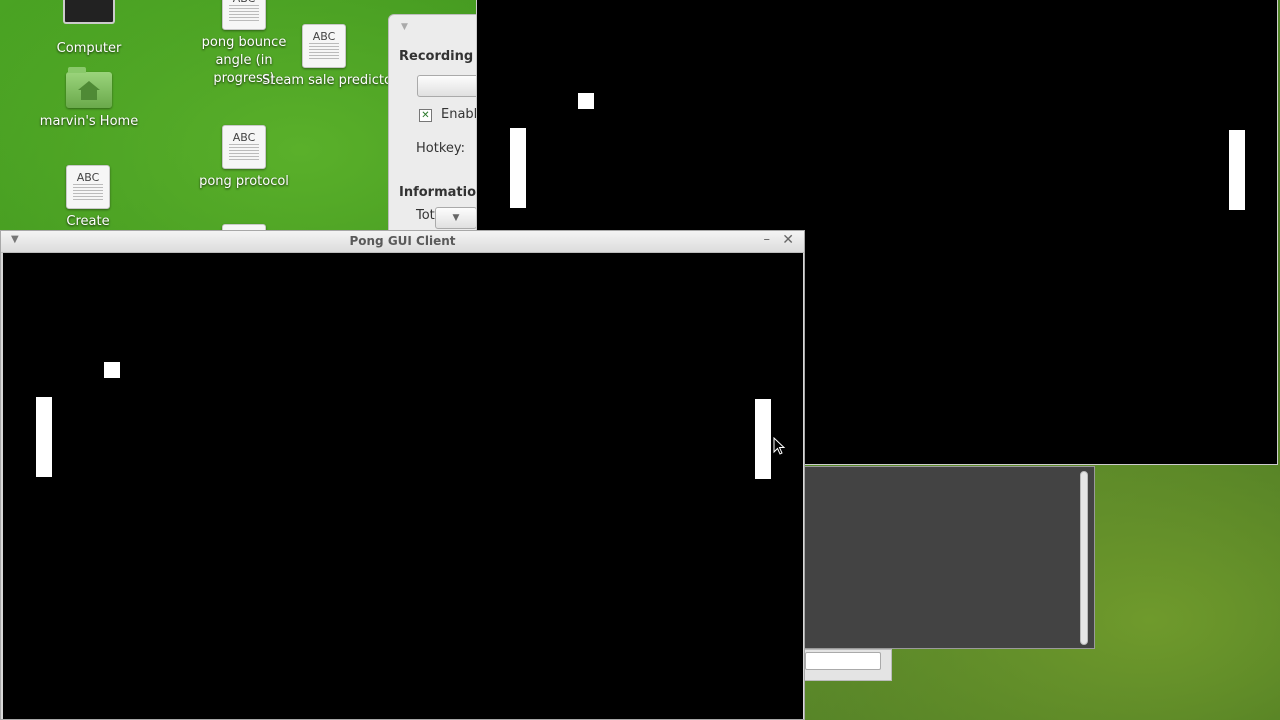  I want to click on desktop-icon-label: marvin's Home, so click(89, 121).